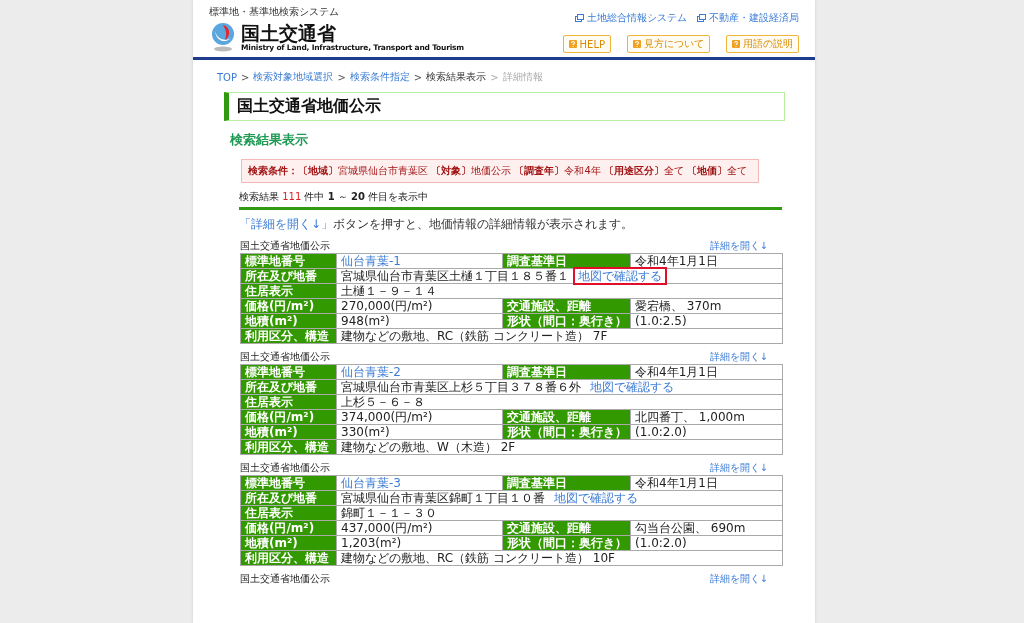 The height and width of the screenshot is (623, 1024). I want to click on field-value: 建物などの敷地、RC（鉄筋 コンクリート造） 7F, so click(559, 336).